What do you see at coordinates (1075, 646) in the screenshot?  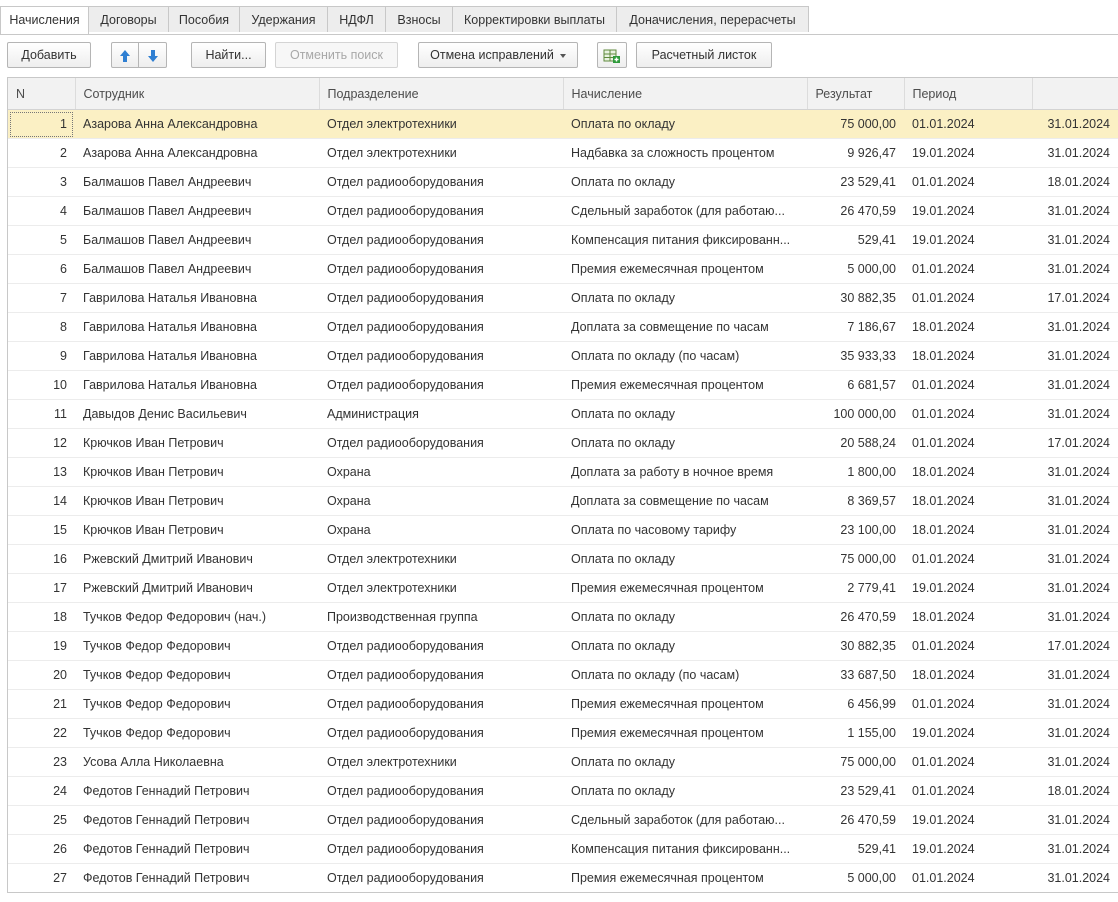 I see `period-end-cell: 17.01.2024` at bounding box center [1075, 646].